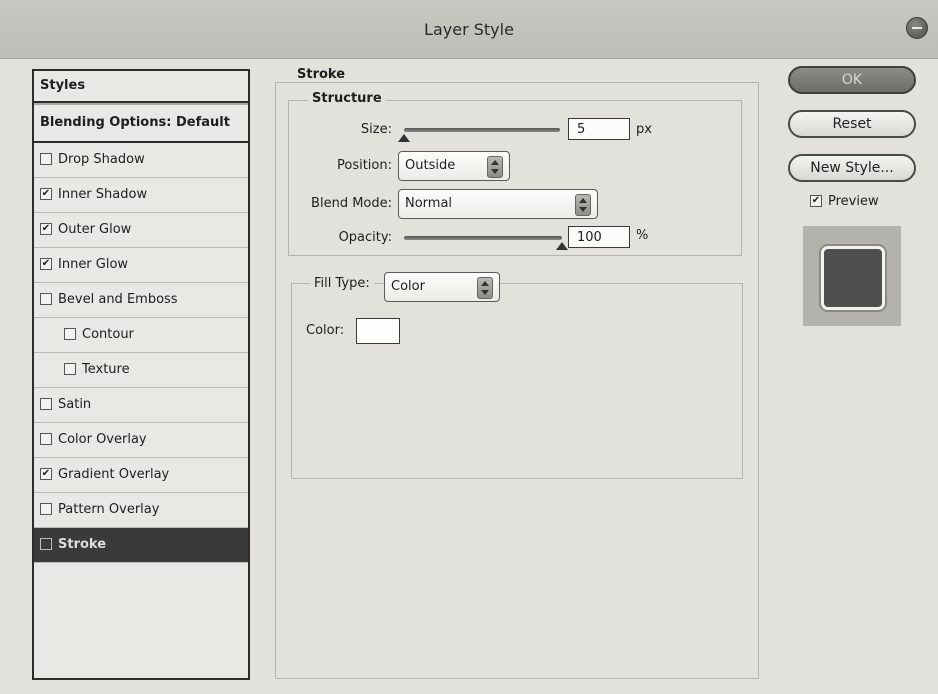 The width and height of the screenshot is (938, 694). I want to click on size-slider-handle, so click(404, 138).